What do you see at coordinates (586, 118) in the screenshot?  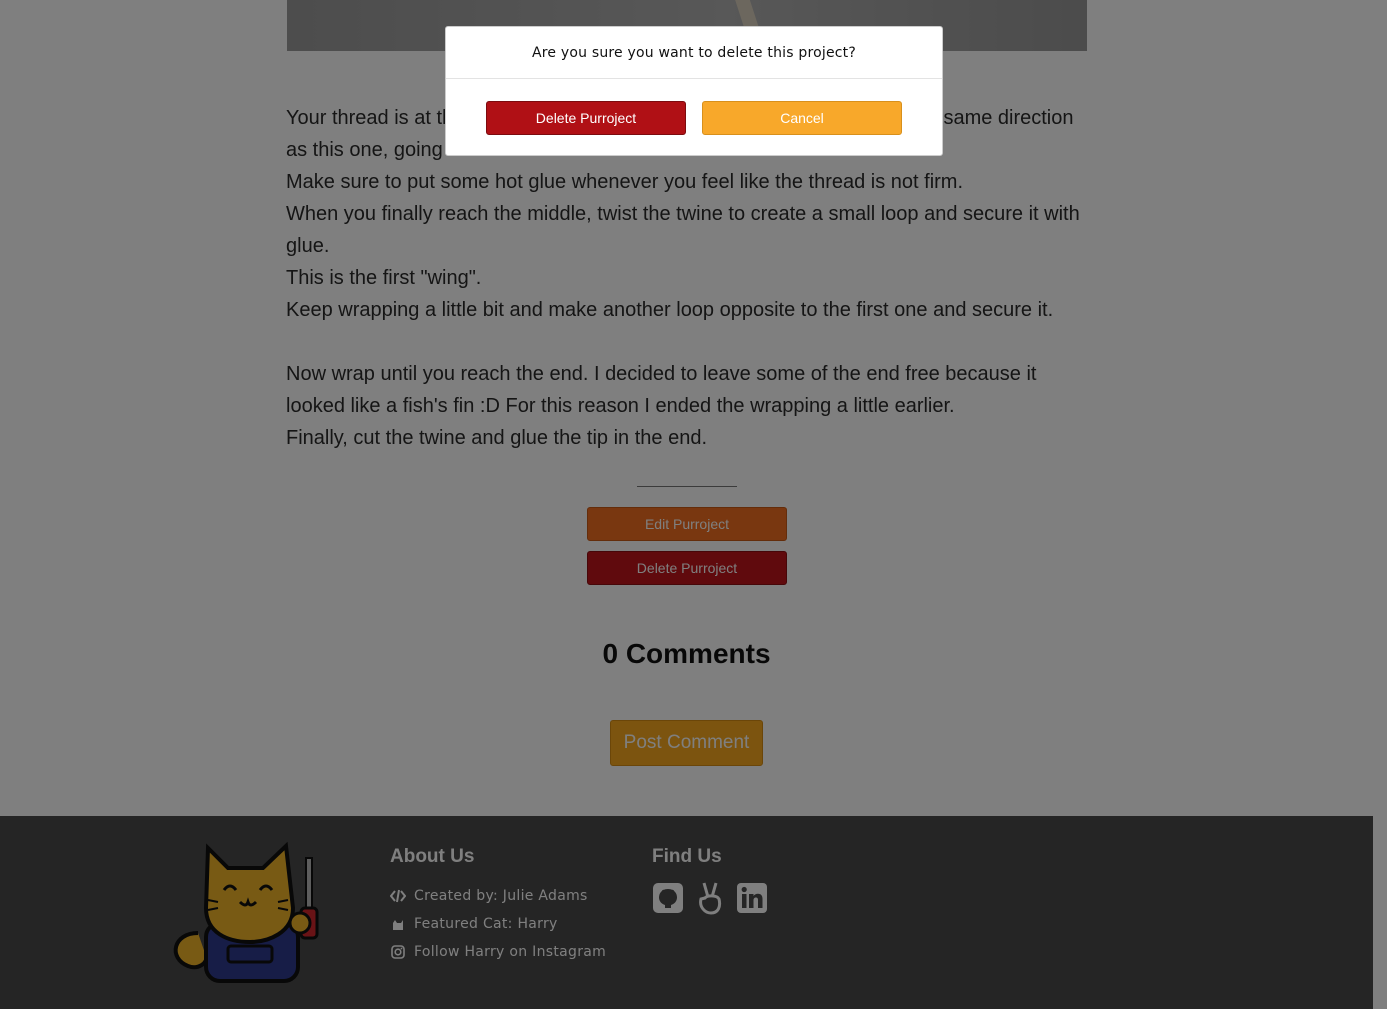 I see `confirm-delete-button: Delete Purroject` at bounding box center [586, 118].